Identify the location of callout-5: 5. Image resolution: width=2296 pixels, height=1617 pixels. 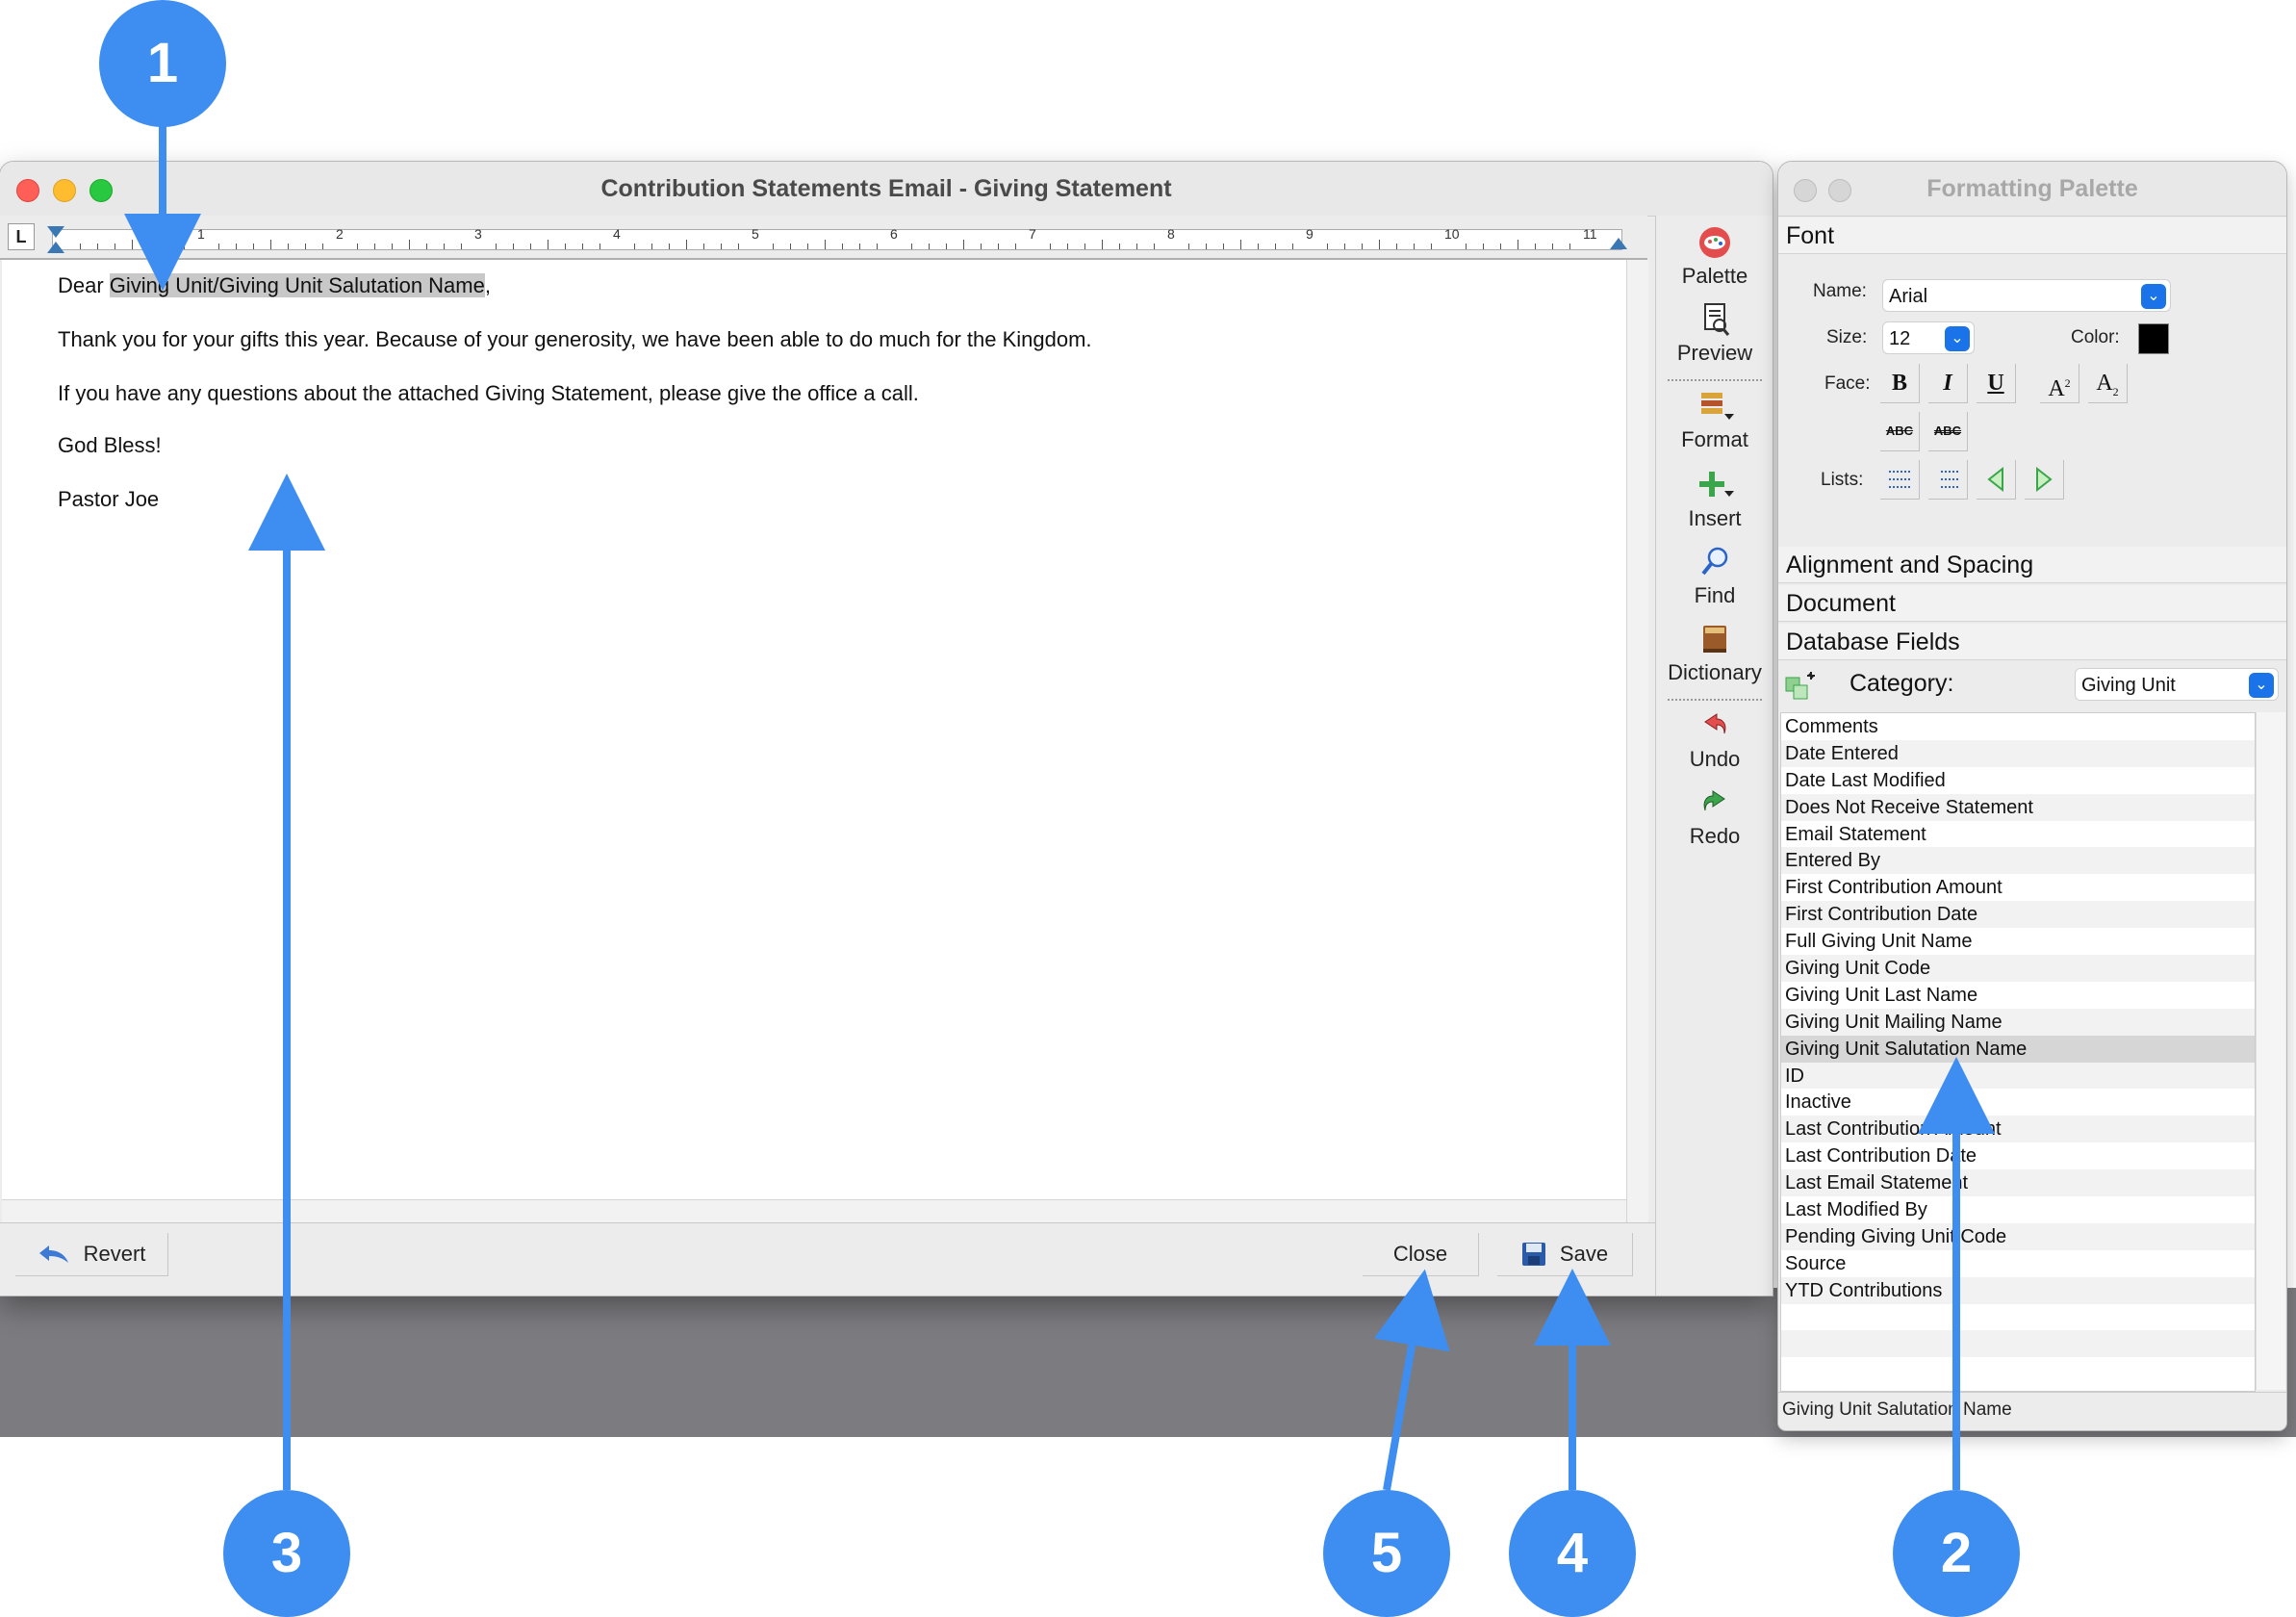
(1387, 1553).